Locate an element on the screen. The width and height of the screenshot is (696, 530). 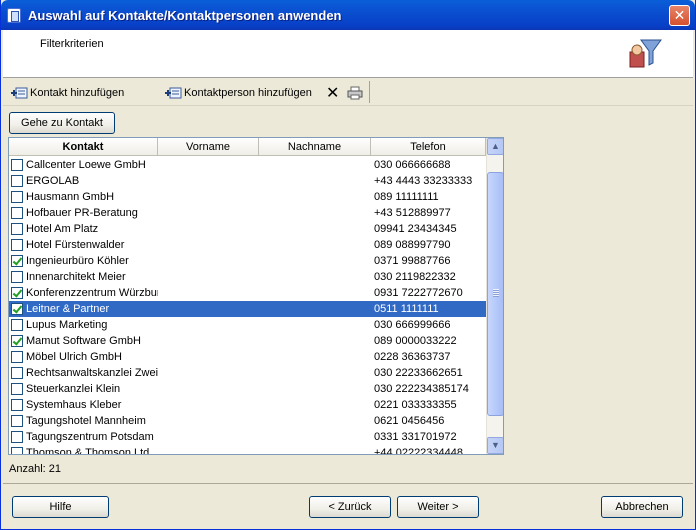
column-header-vorname: Vorname is located at coordinates (208, 147).